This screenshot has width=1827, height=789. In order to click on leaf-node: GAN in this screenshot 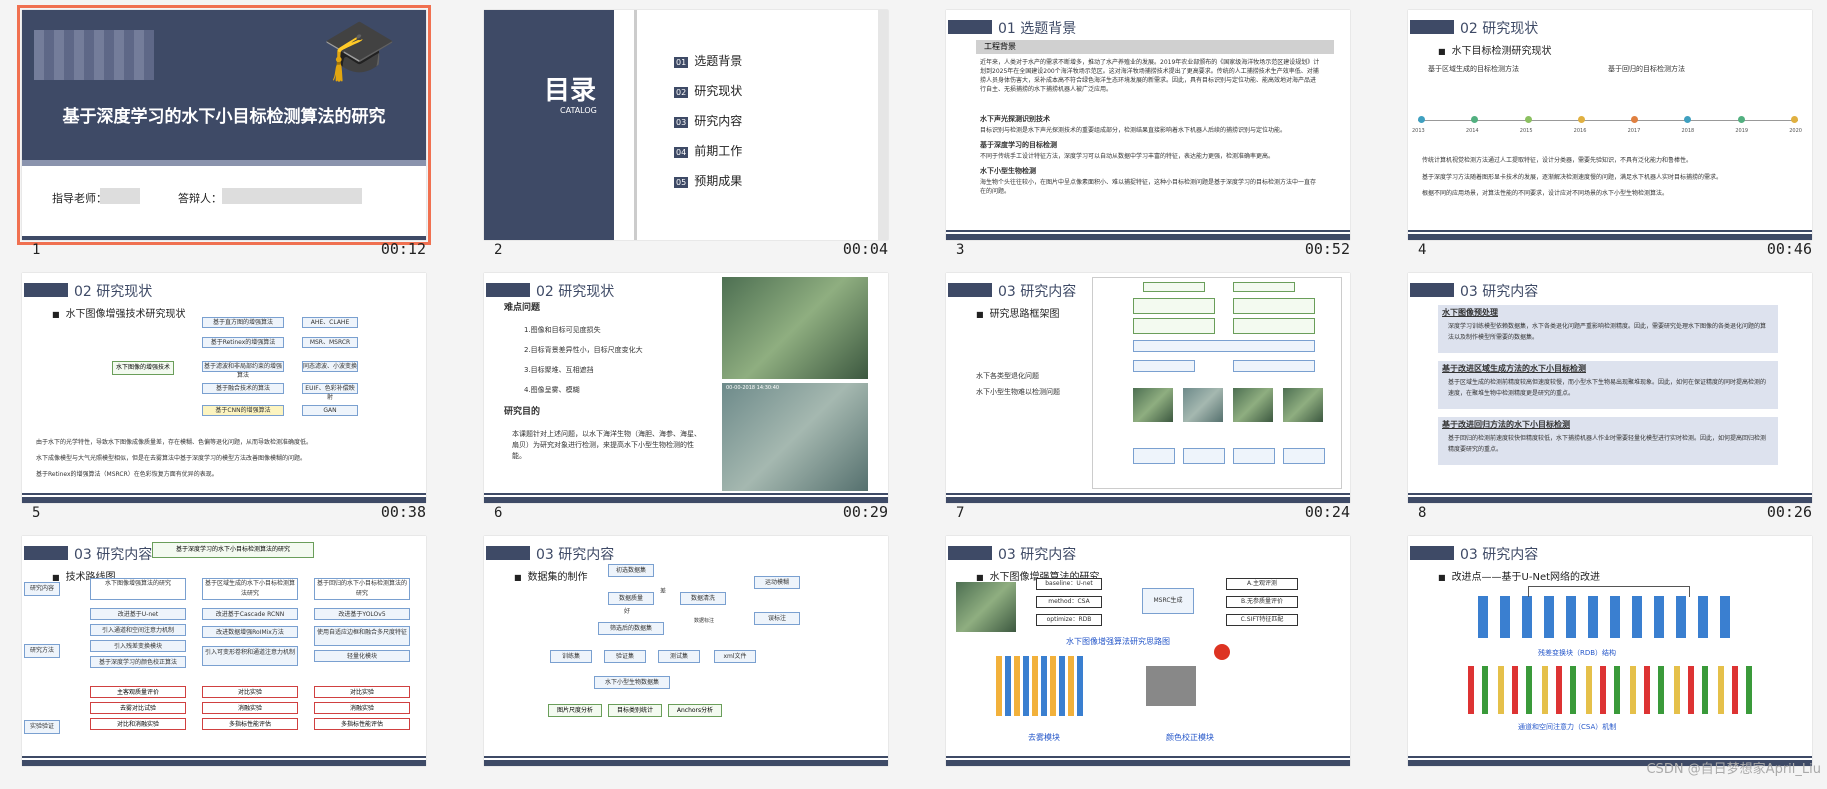, I will do `click(330, 410)`.